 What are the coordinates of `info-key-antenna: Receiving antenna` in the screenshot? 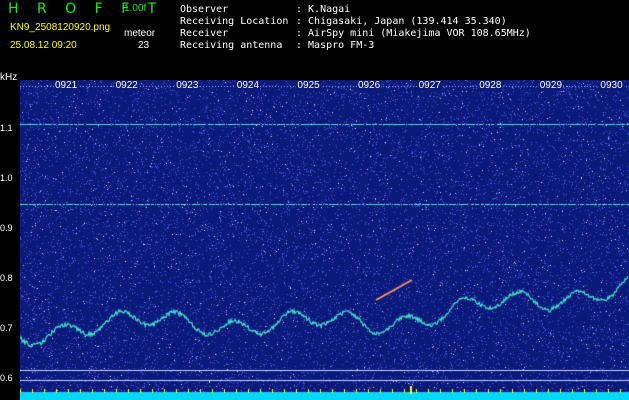 It's located at (231, 45).